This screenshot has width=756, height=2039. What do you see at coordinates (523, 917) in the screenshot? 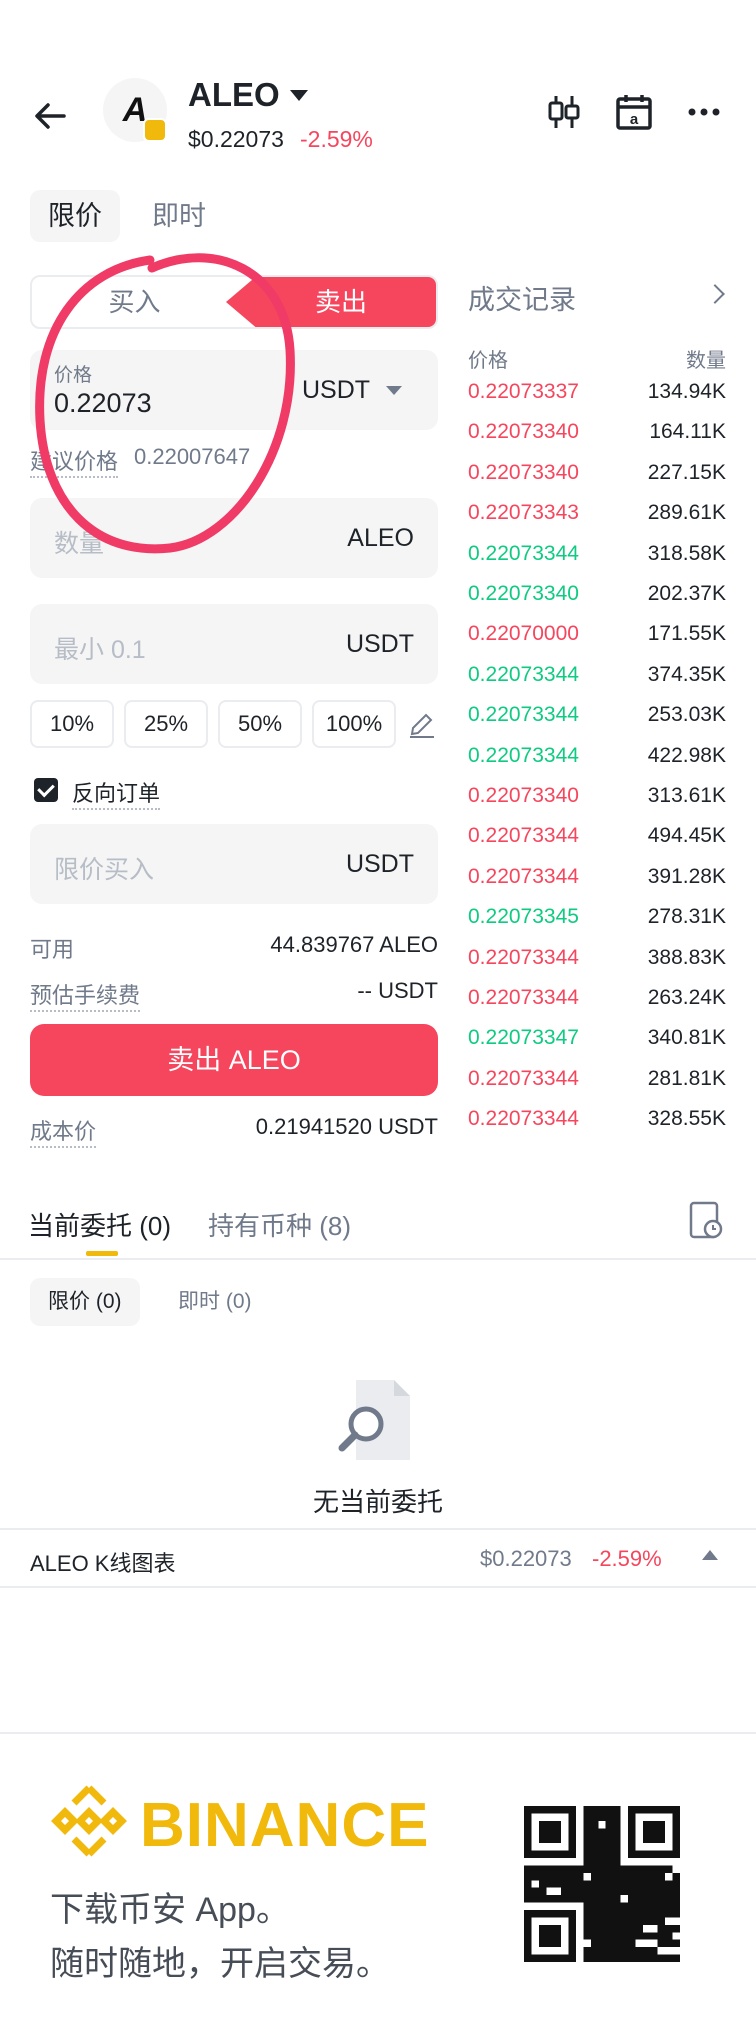
I see `trade-price: 0.22073345` at bounding box center [523, 917].